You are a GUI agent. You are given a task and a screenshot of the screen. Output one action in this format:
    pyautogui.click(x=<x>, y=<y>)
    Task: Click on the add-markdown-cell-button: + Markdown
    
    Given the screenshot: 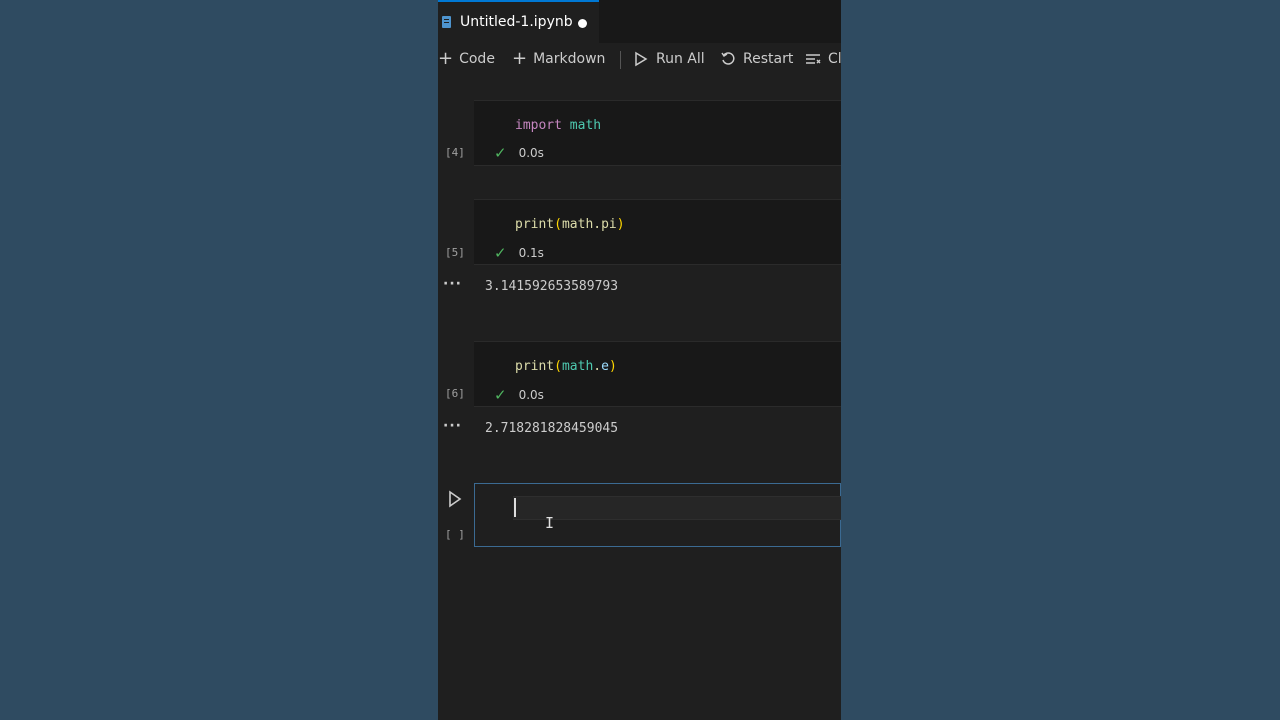 What is the action you would take?
    pyautogui.click(x=558, y=59)
    